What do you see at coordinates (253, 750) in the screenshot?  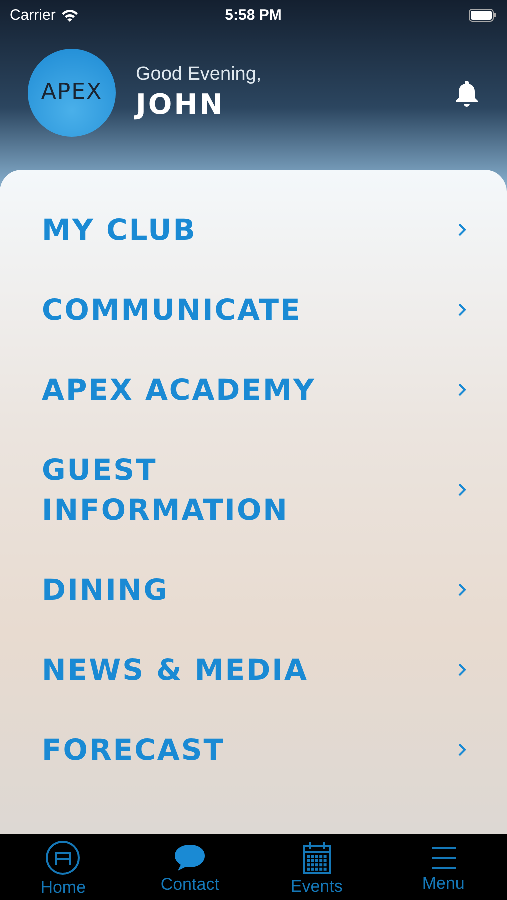 I see `menu-item: FORECAST` at bounding box center [253, 750].